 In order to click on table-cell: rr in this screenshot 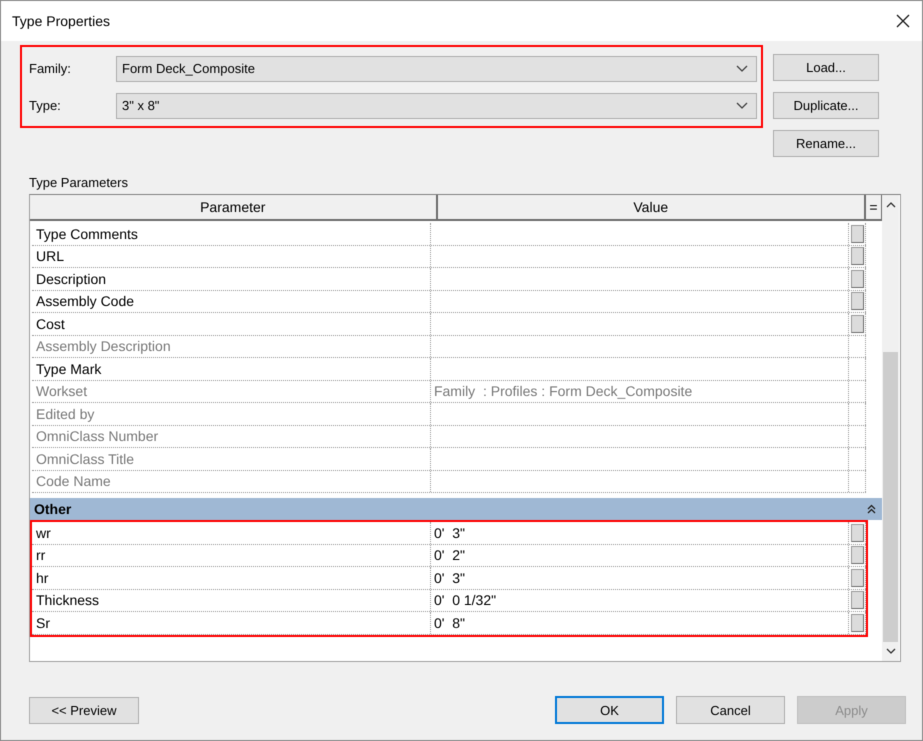, I will do `click(231, 555)`.